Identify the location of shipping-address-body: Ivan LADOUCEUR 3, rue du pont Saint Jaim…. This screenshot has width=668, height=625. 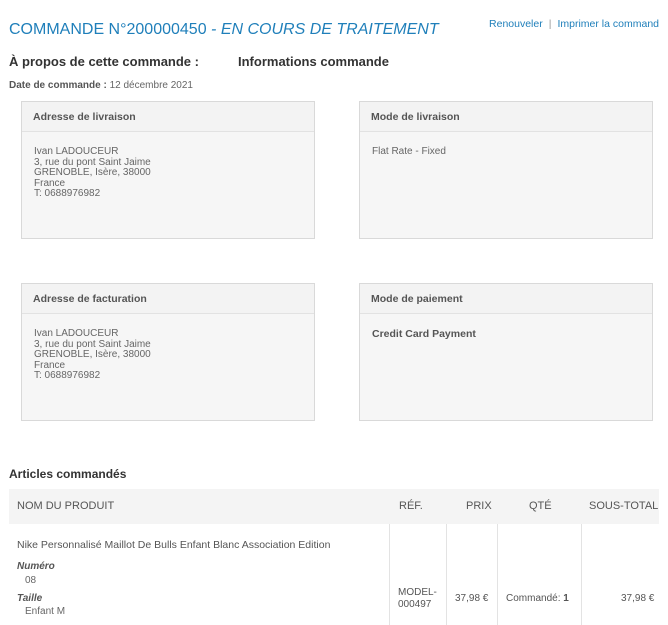
(168, 173).